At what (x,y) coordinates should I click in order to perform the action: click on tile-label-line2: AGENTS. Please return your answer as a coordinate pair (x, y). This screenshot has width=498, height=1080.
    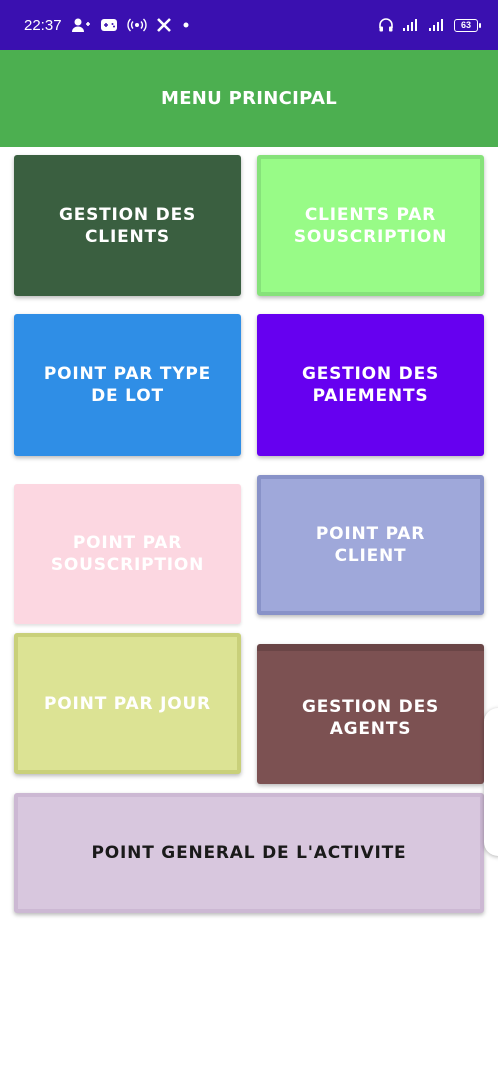
    Looking at the image, I should click on (370, 728).